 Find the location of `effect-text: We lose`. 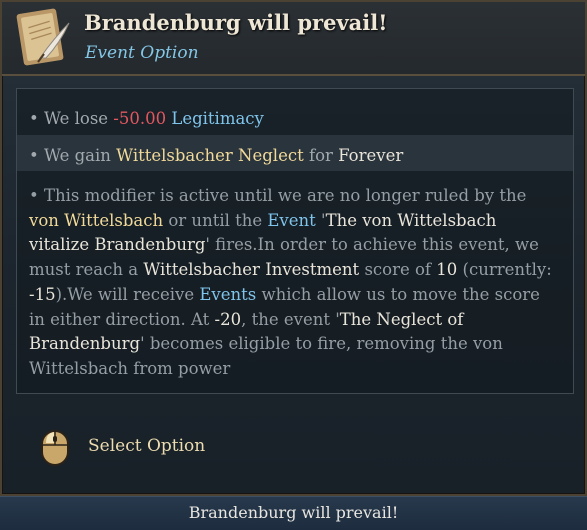

effect-text: We lose is located at coordinates (78, 118).